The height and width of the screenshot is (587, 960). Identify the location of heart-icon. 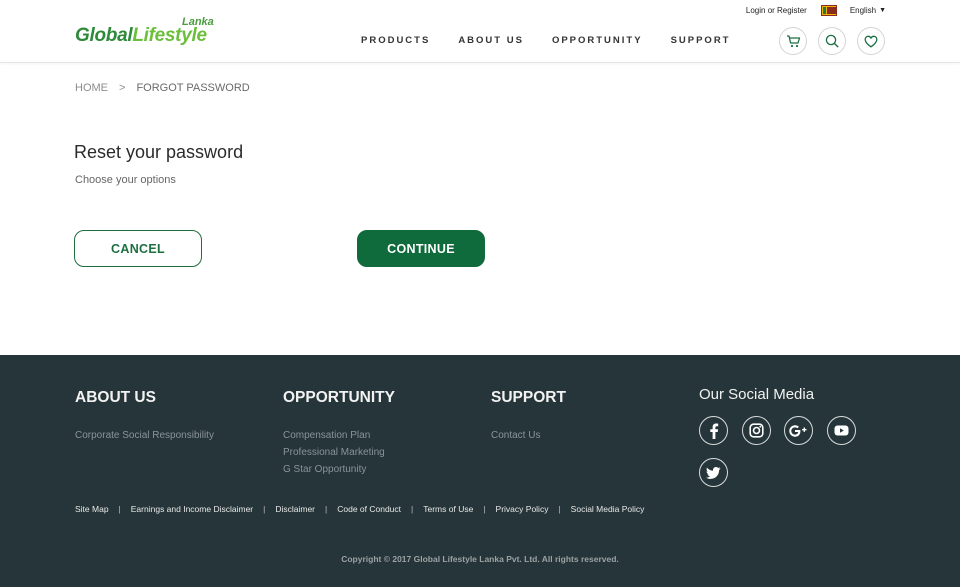
(871, 41).